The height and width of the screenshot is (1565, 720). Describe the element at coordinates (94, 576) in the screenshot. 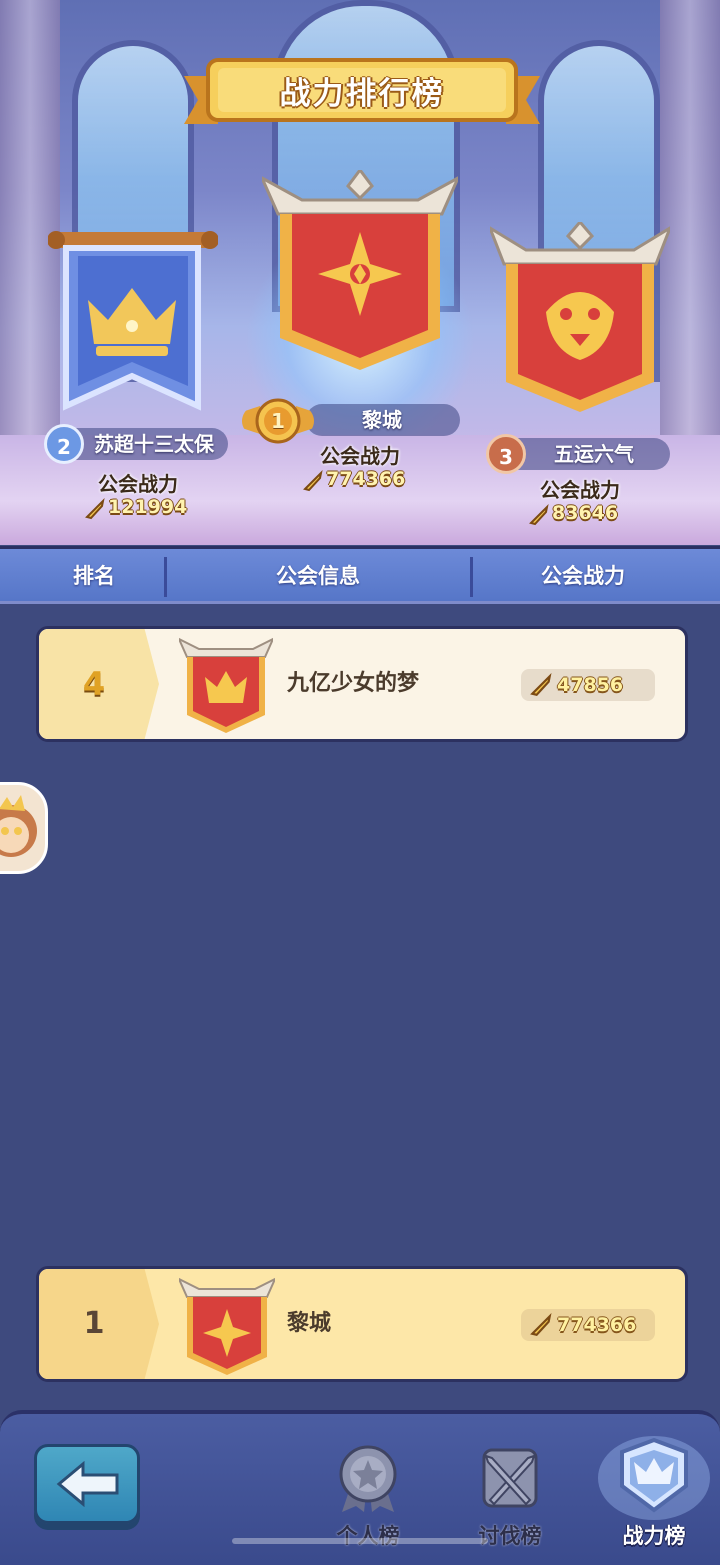

I see `header-rank: 排名` at that location.